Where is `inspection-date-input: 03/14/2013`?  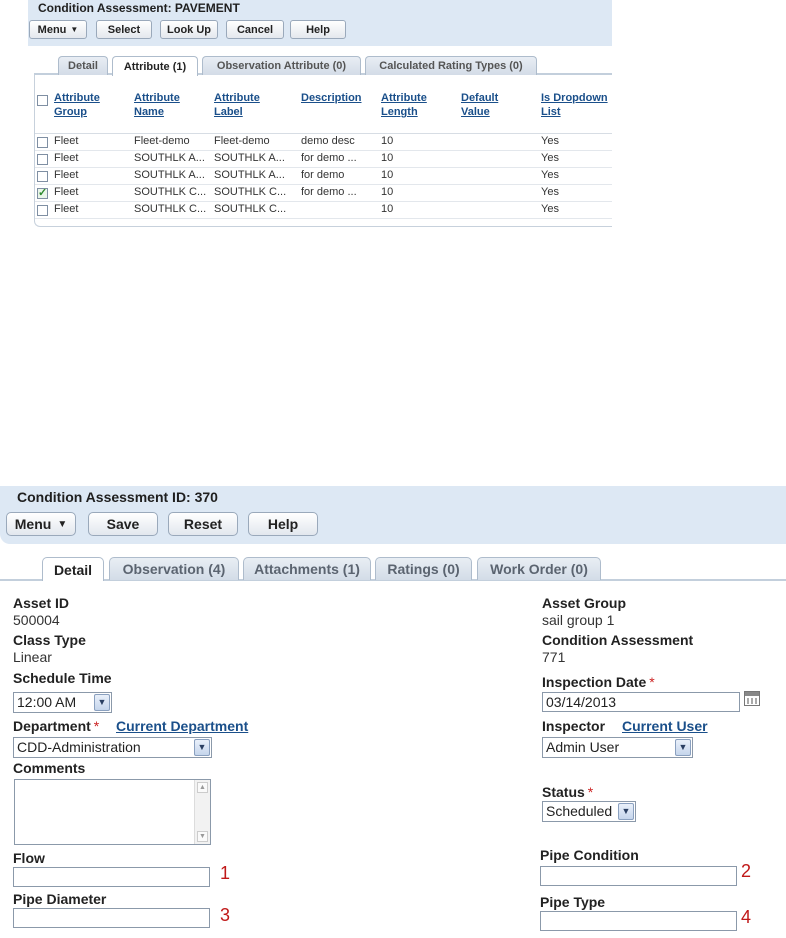
inspection-date-input: 03/14/2013 is located at coordinates (641, 702).